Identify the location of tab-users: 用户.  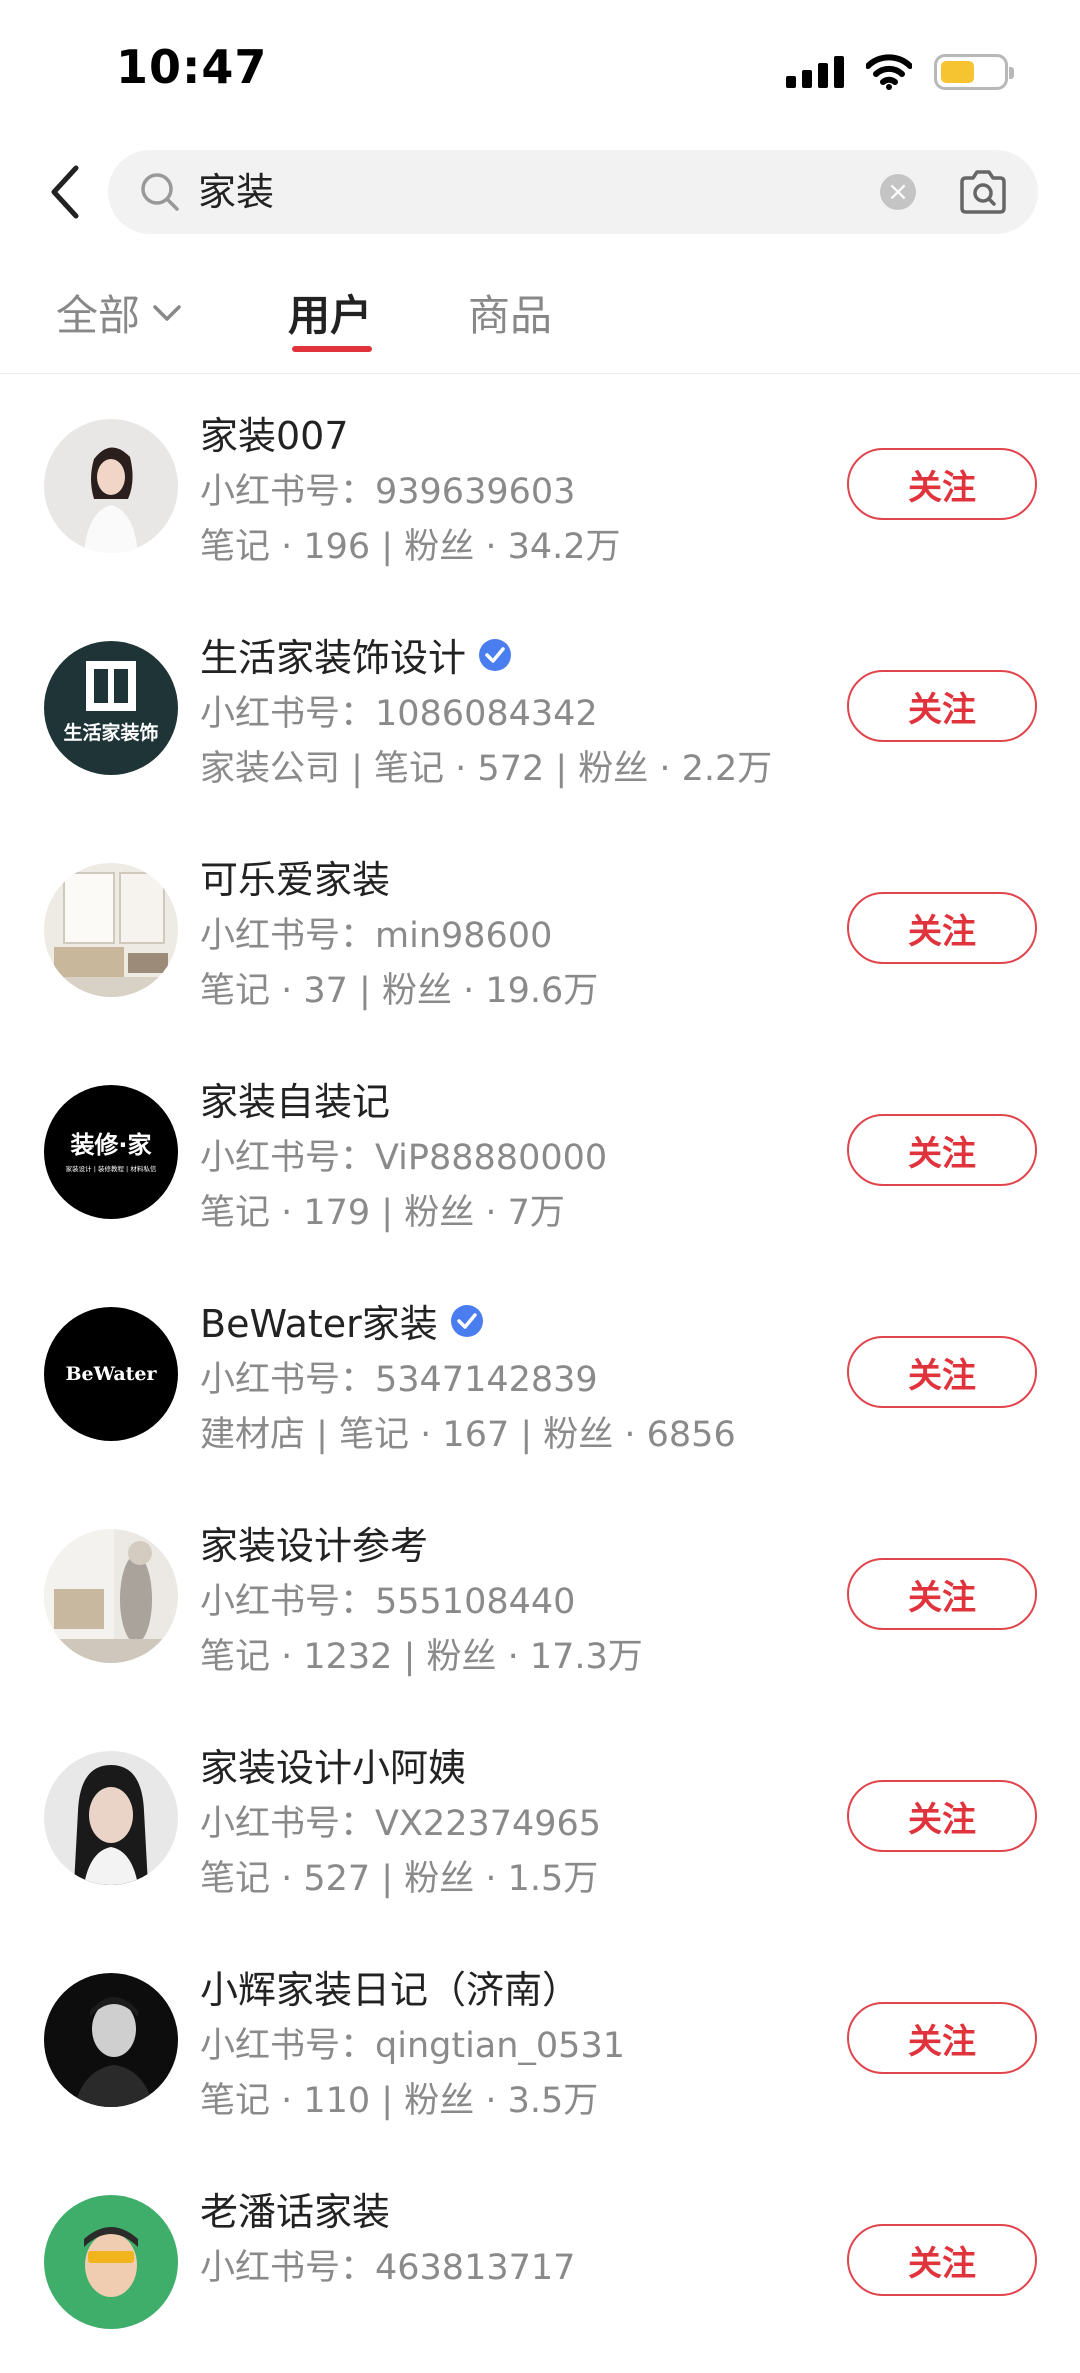
(330, 312).